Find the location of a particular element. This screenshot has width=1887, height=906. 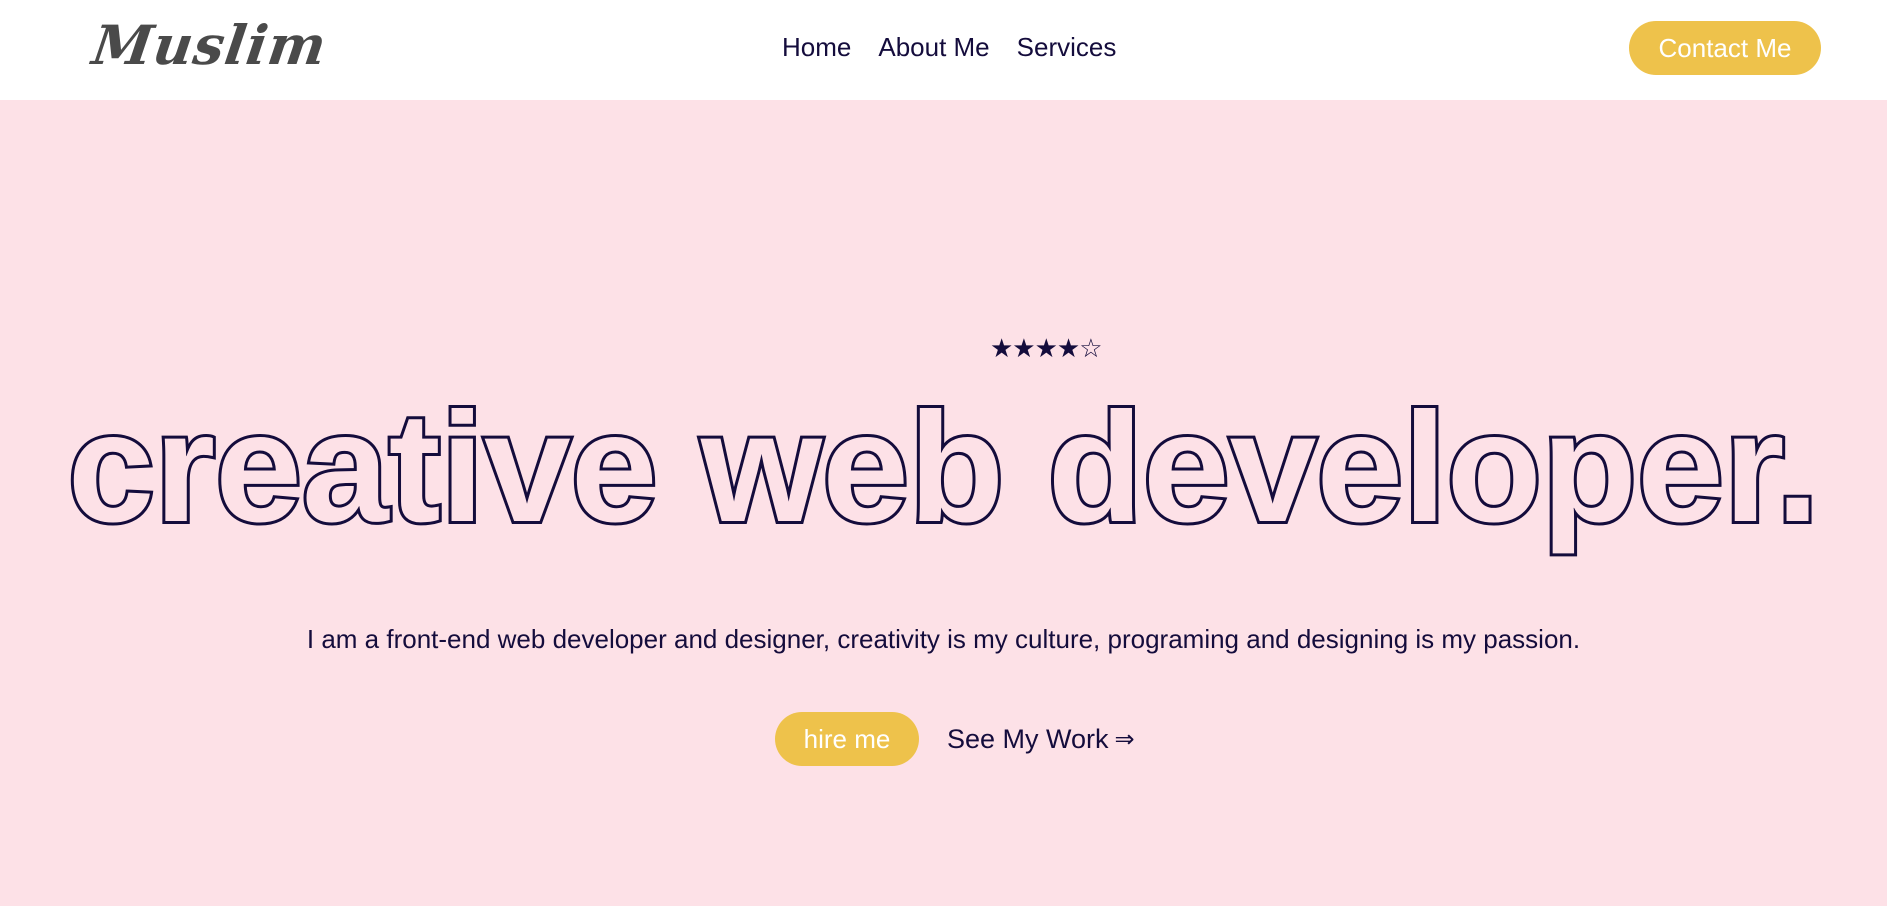

nav-link-about: About Me is located at coordinates (933, 47).